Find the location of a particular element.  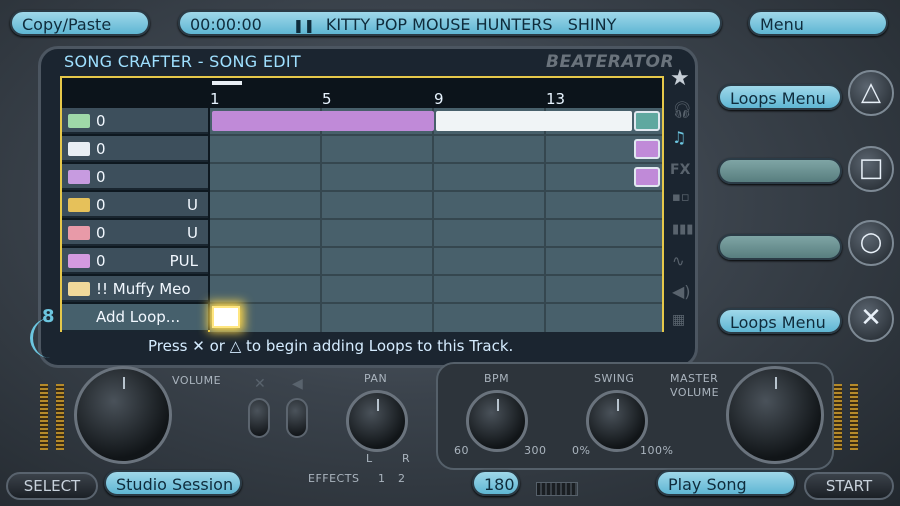

song-title: KITTY POP MOUSE HUNTERS SHINY is located at coordinates (471, 24).